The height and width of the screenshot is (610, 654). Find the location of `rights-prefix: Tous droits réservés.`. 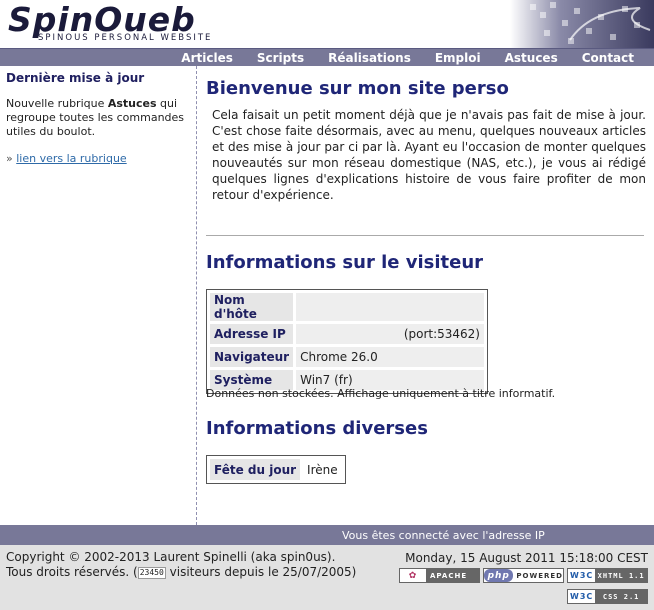

rights-prefix: Tous droits réservés. is located at coordinates (68, 572).